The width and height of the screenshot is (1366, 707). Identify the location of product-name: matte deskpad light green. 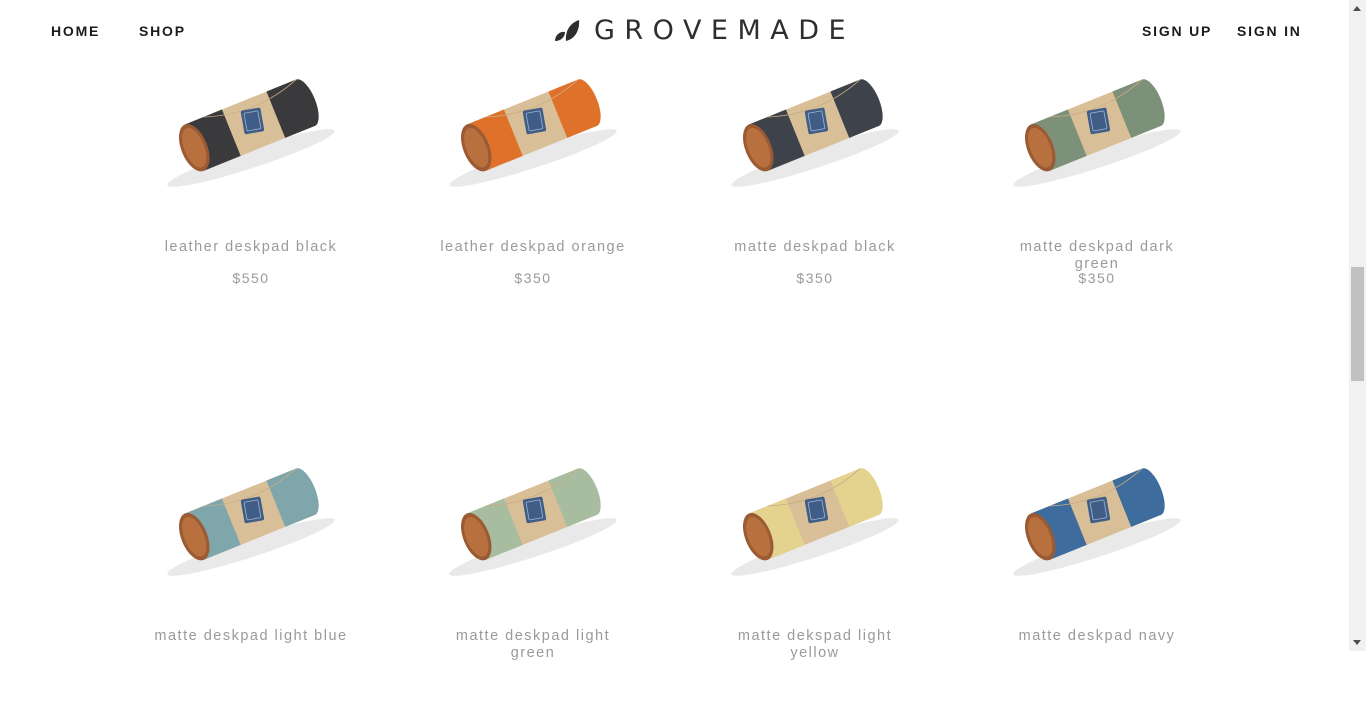
(533, 645).